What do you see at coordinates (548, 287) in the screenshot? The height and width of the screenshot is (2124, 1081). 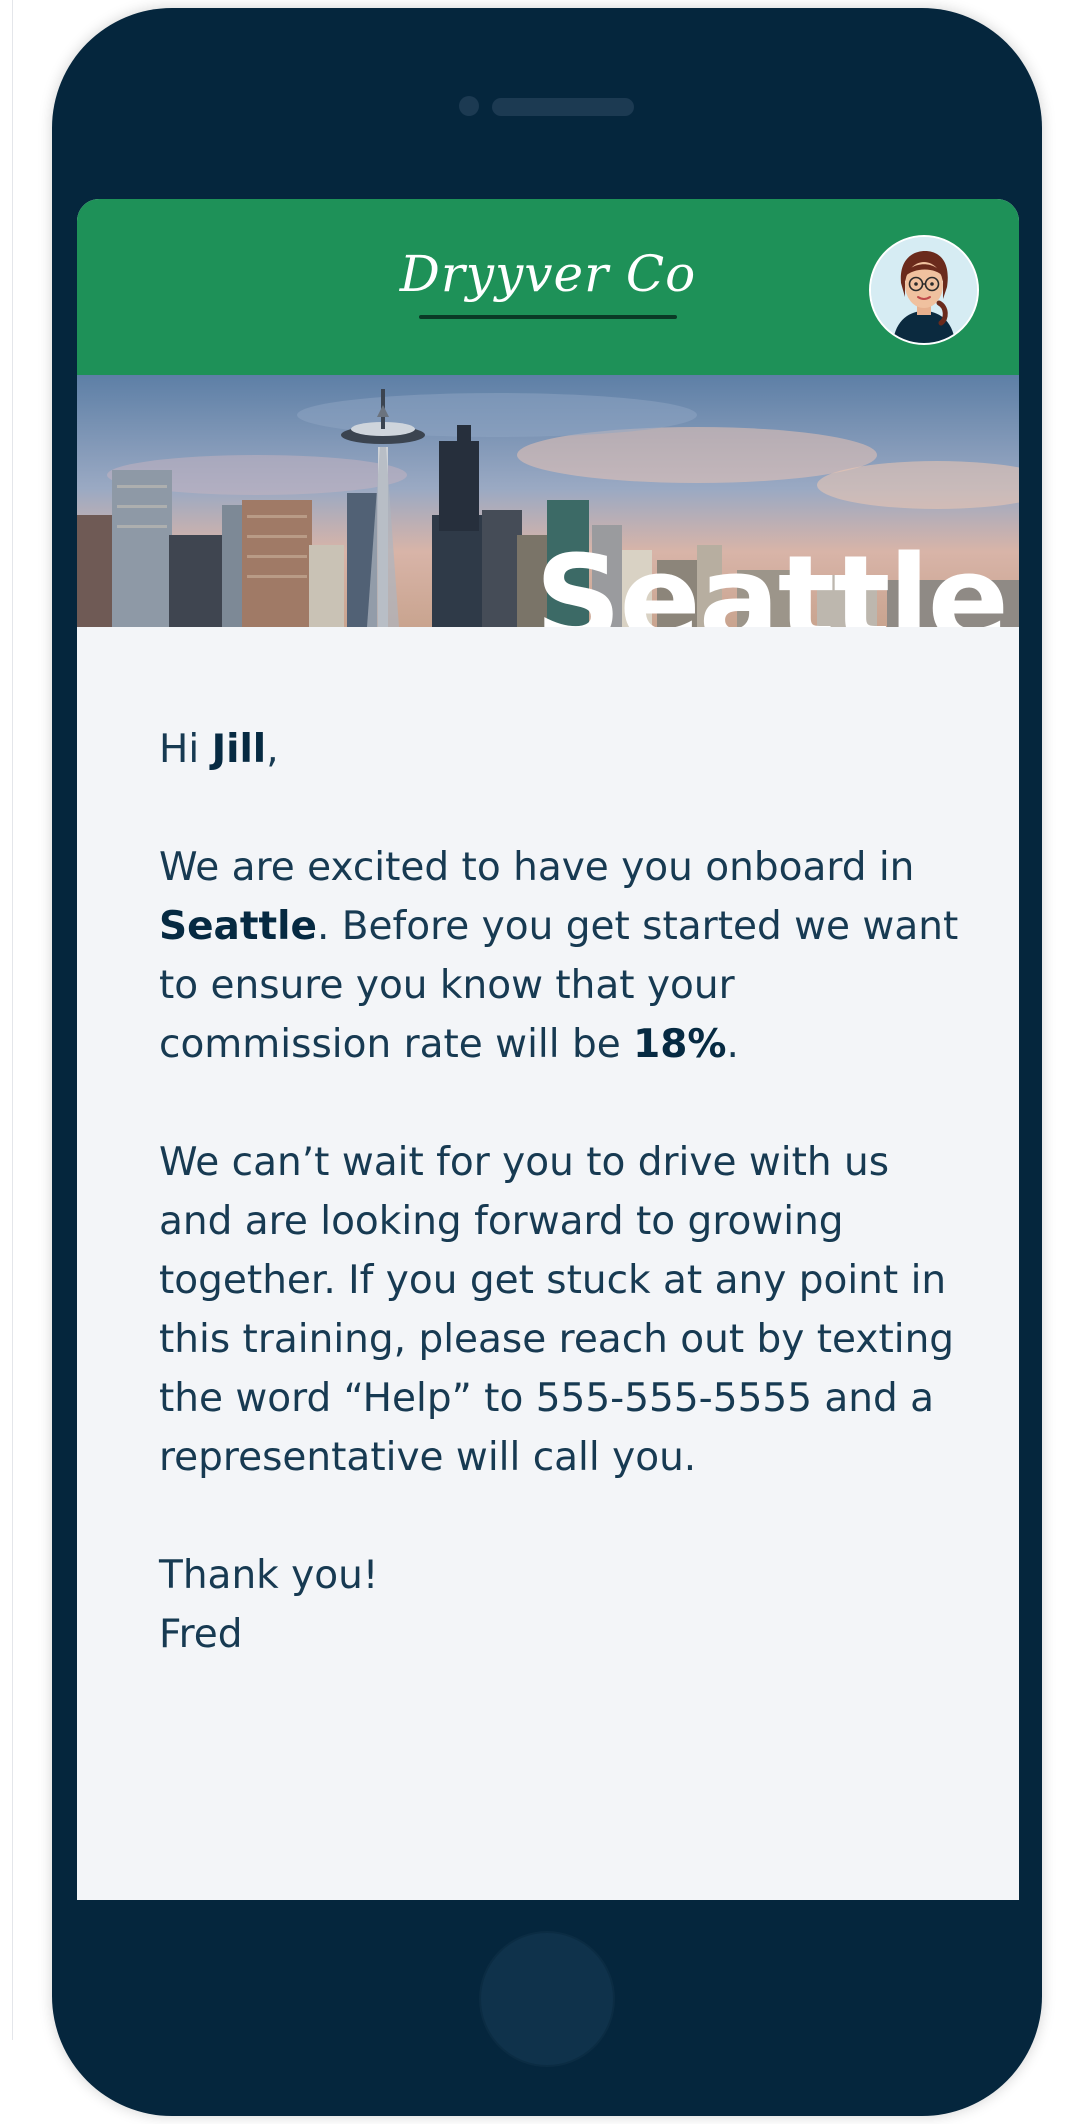 I see `app-header: Dryyver Co` at bounding box center [548, 287].